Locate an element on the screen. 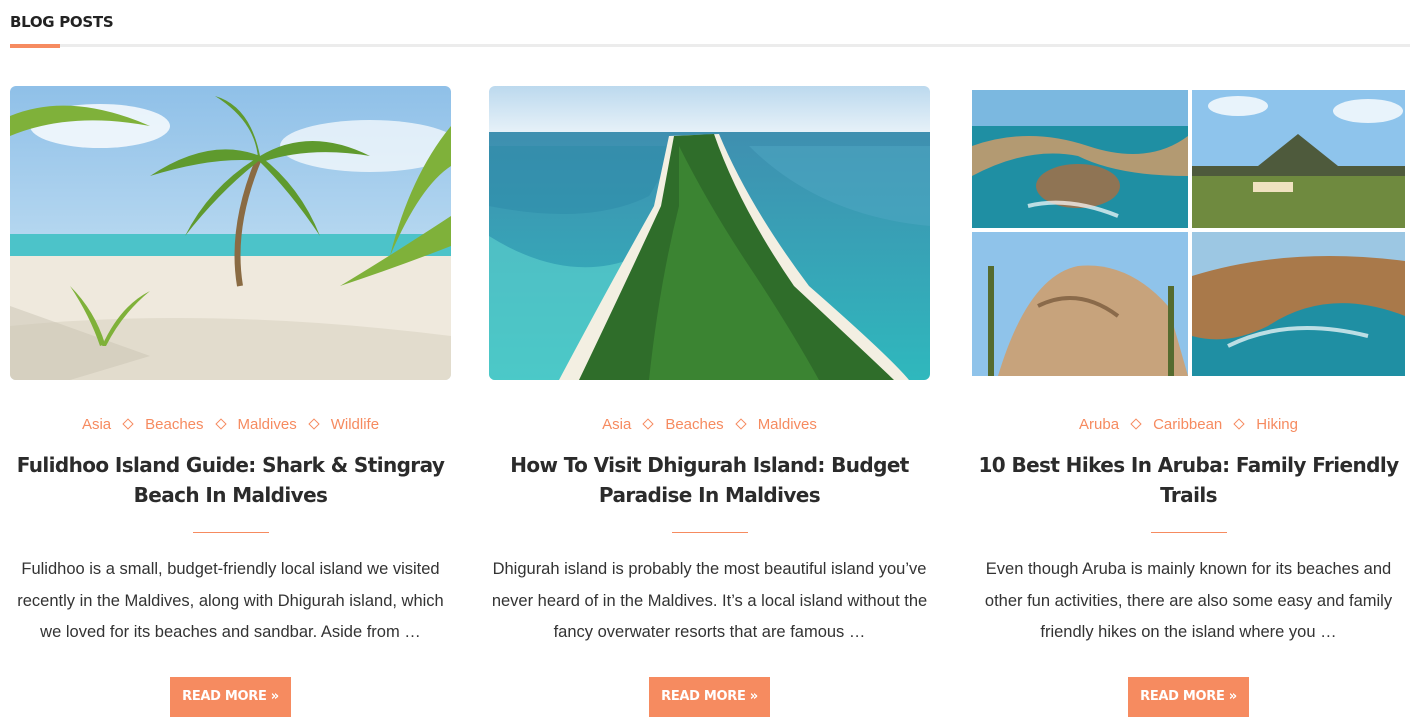 This screenshot has height=728, width=1416. category-link: Aruba is located at coordinates (1099, 424).